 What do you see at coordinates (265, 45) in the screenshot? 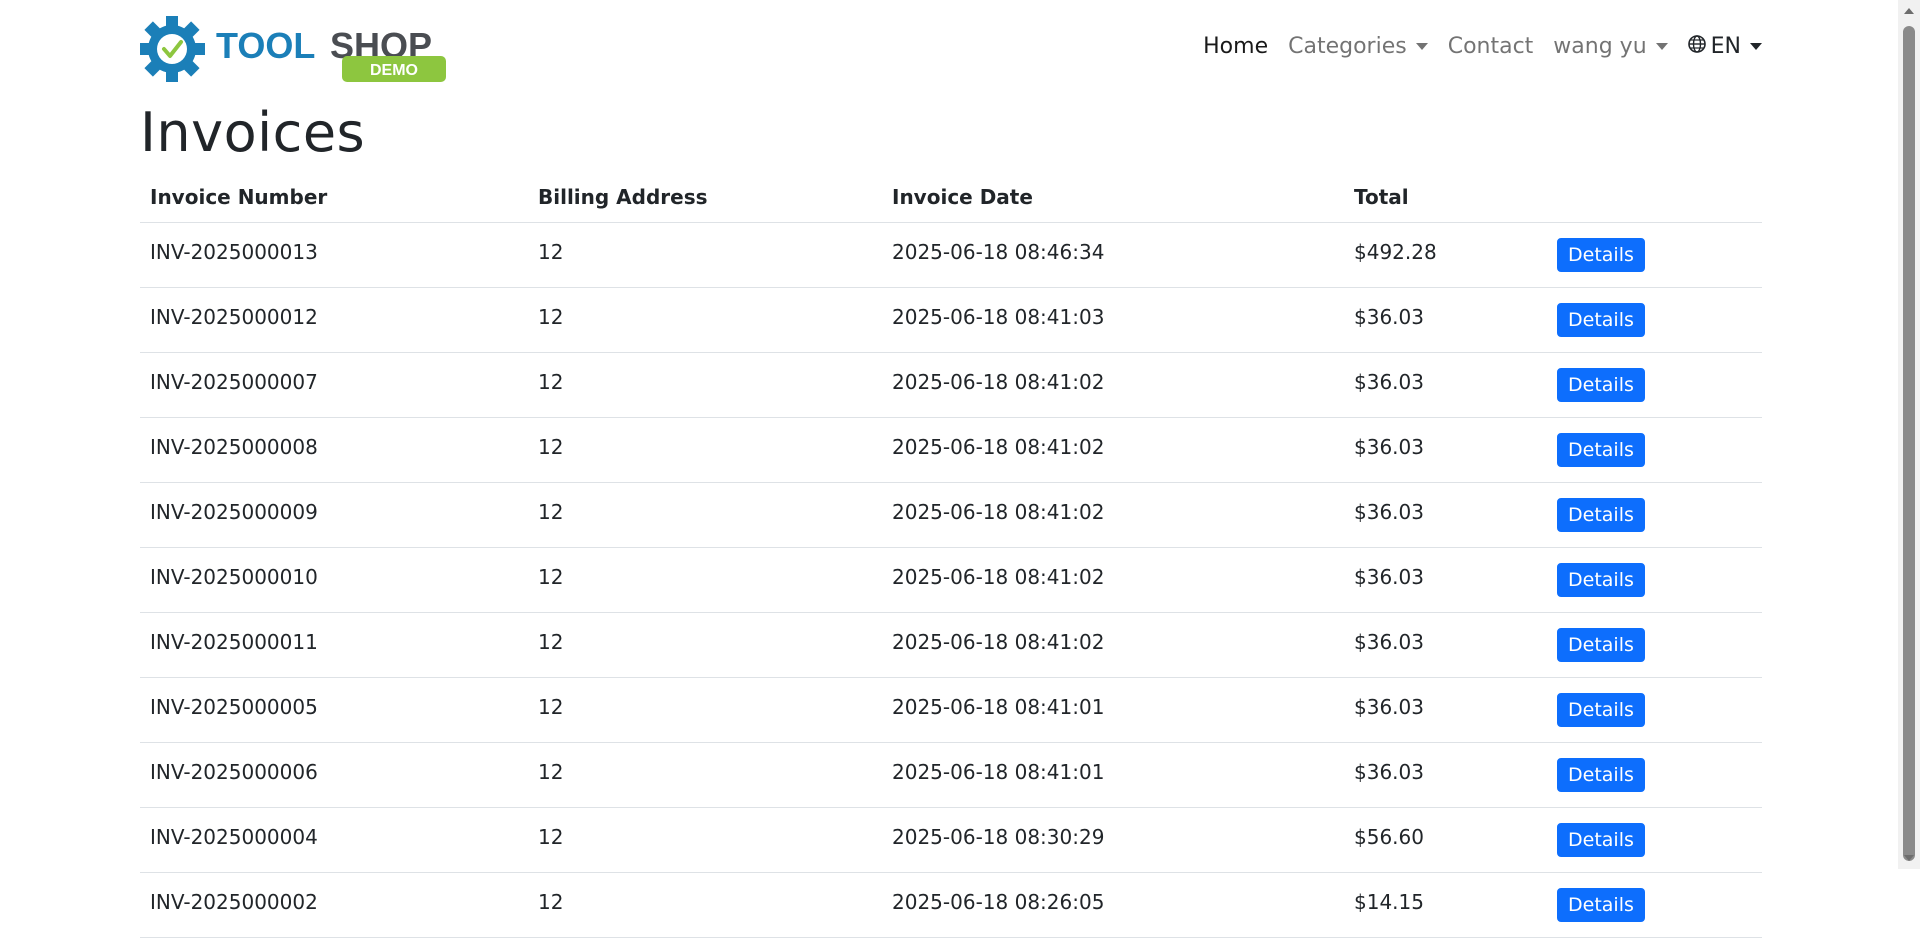
I see `brand-name-tool: TOOL` at bounding box center [265, 45].